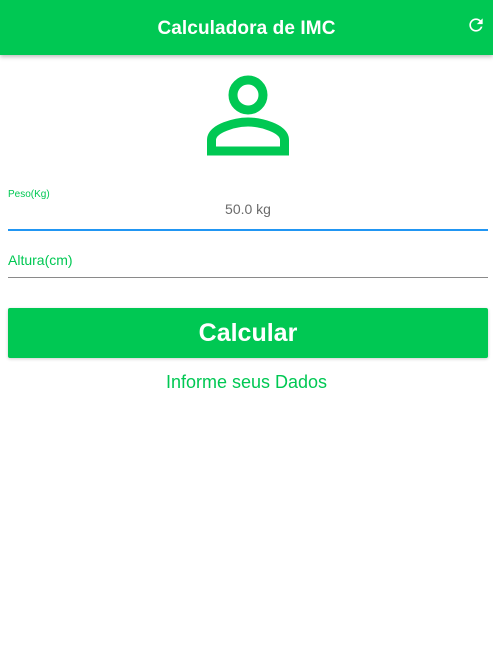 The width and height of the screenshot is (493, 671). Describe the element at coordinates (248, 115) in the screenshot. I see `person-outline-icon` at that location.